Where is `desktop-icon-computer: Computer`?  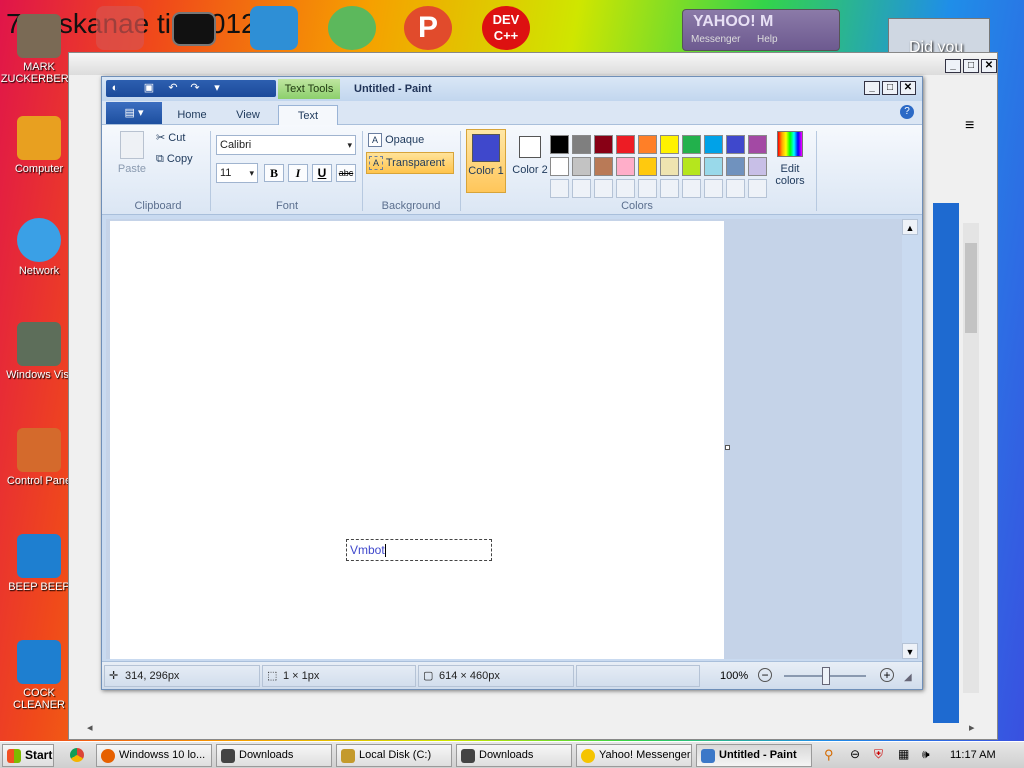 desktop-icon-computer: Computer is located at coordinates (39, 145).